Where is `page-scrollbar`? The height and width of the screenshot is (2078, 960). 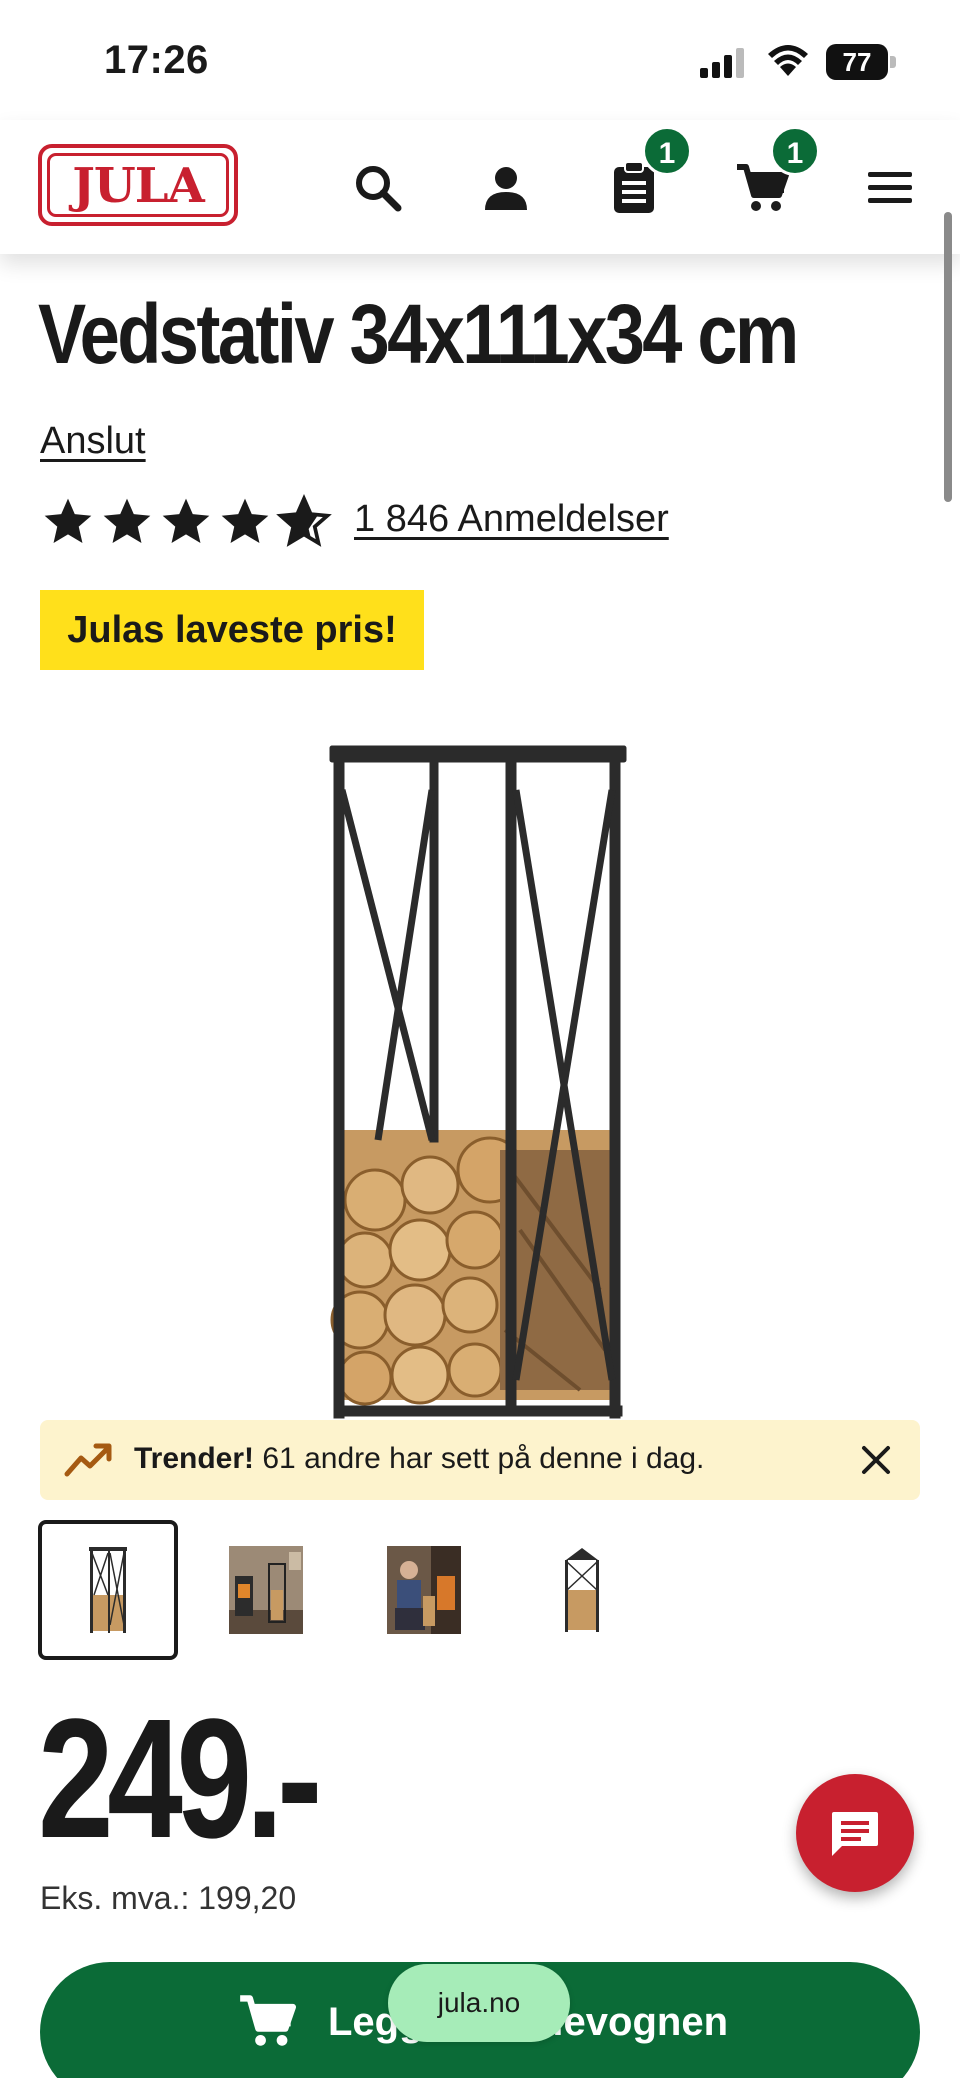 page-scrollbar is located at coordinates (948, 357).